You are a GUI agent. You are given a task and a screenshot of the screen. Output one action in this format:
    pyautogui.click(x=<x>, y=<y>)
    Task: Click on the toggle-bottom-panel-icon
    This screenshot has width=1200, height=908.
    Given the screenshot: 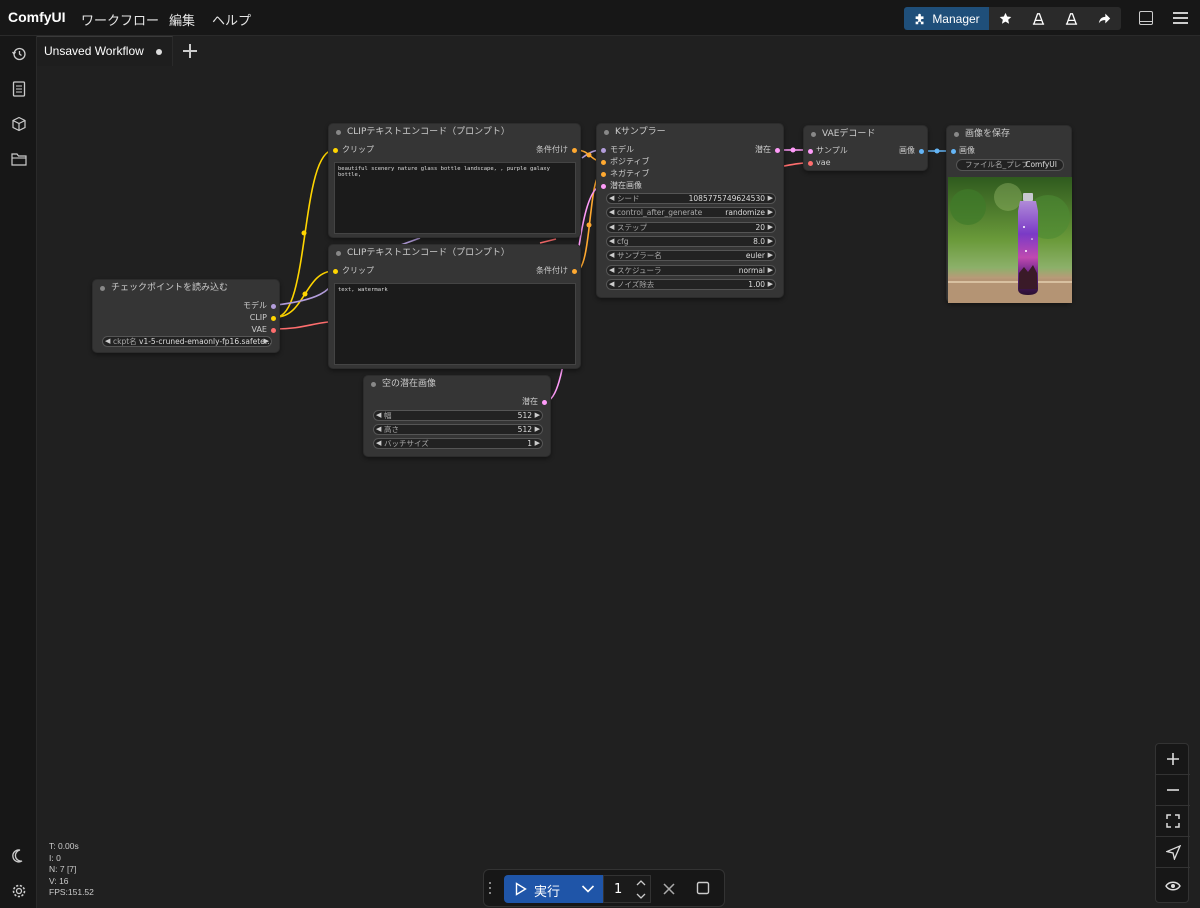 What is the action you would take?
    pyautogui.click(x=1146, y=18)
    